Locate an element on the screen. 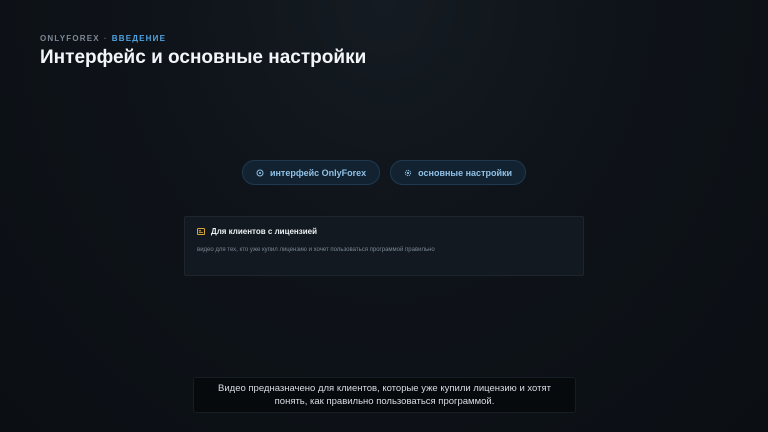 The image size is (768, 432). breadcrumb: ONLYFOREX · ВВЕДЕНИЕ is located at coordinates (103, 38).